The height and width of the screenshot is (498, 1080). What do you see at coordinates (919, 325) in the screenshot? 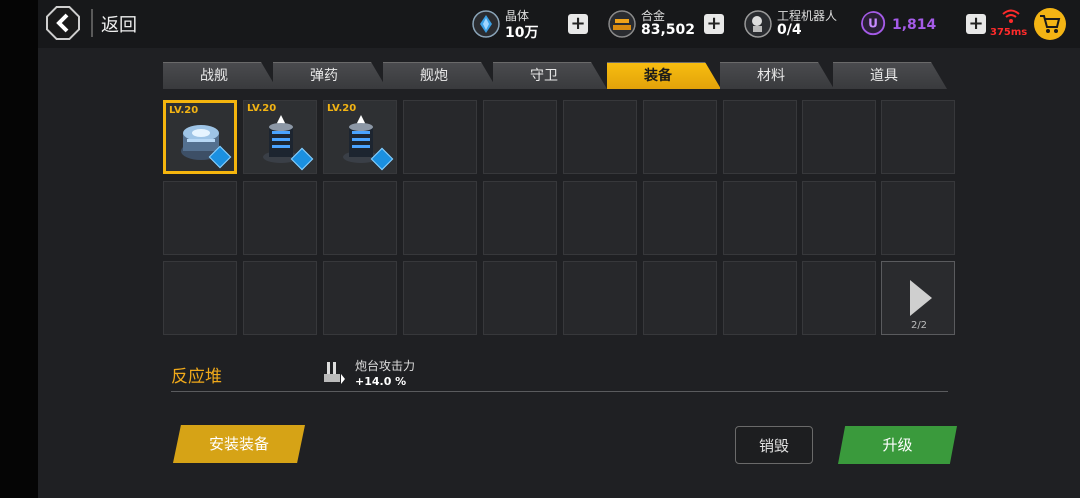
I see `page-indicator: 2/2` at bounding box center [919, 325].